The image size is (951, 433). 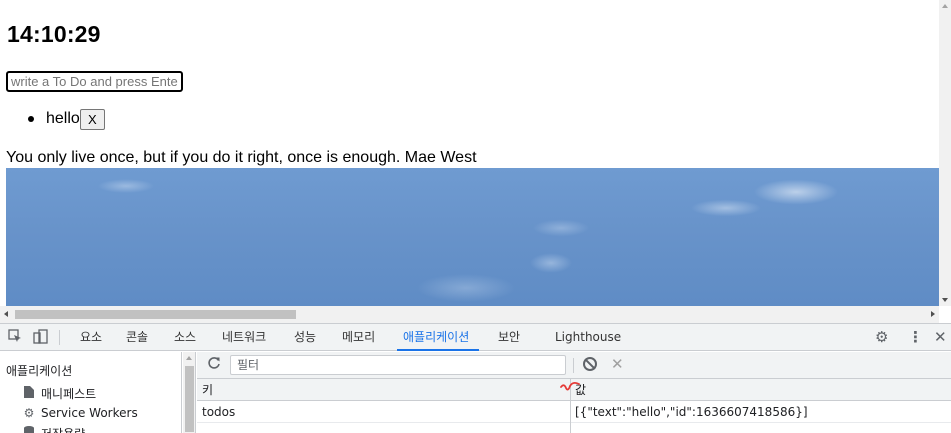 I want to click on settings-gear-icon: ⚙, so click(x=881, y=337).